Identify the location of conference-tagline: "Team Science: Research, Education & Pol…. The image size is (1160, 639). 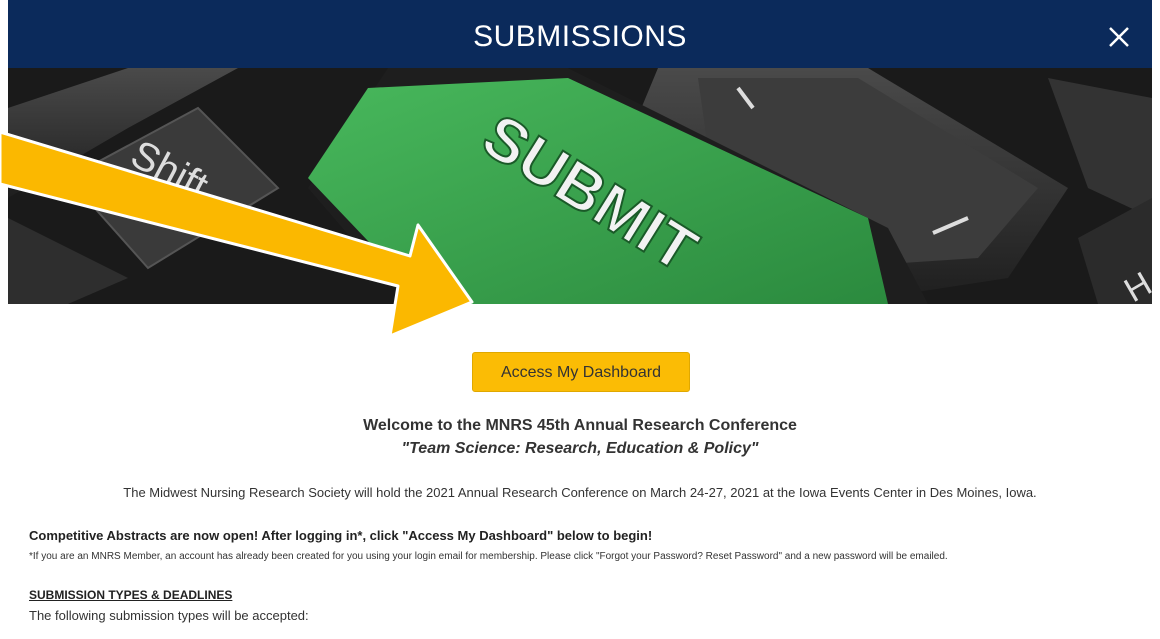
(580, 448).